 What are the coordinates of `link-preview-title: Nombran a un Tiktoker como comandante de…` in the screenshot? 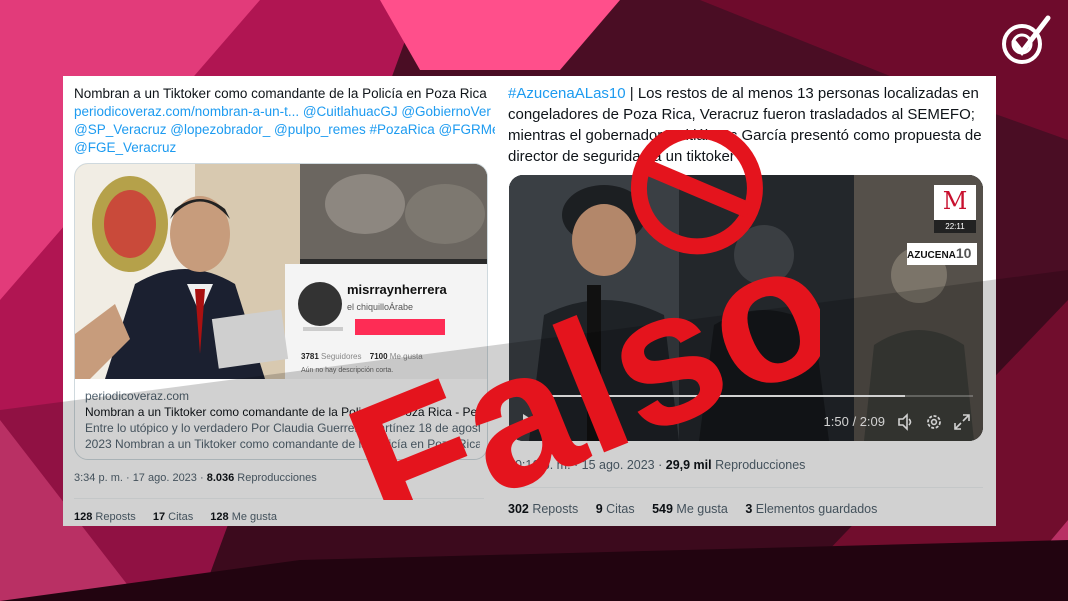 It's located at (282, 412).